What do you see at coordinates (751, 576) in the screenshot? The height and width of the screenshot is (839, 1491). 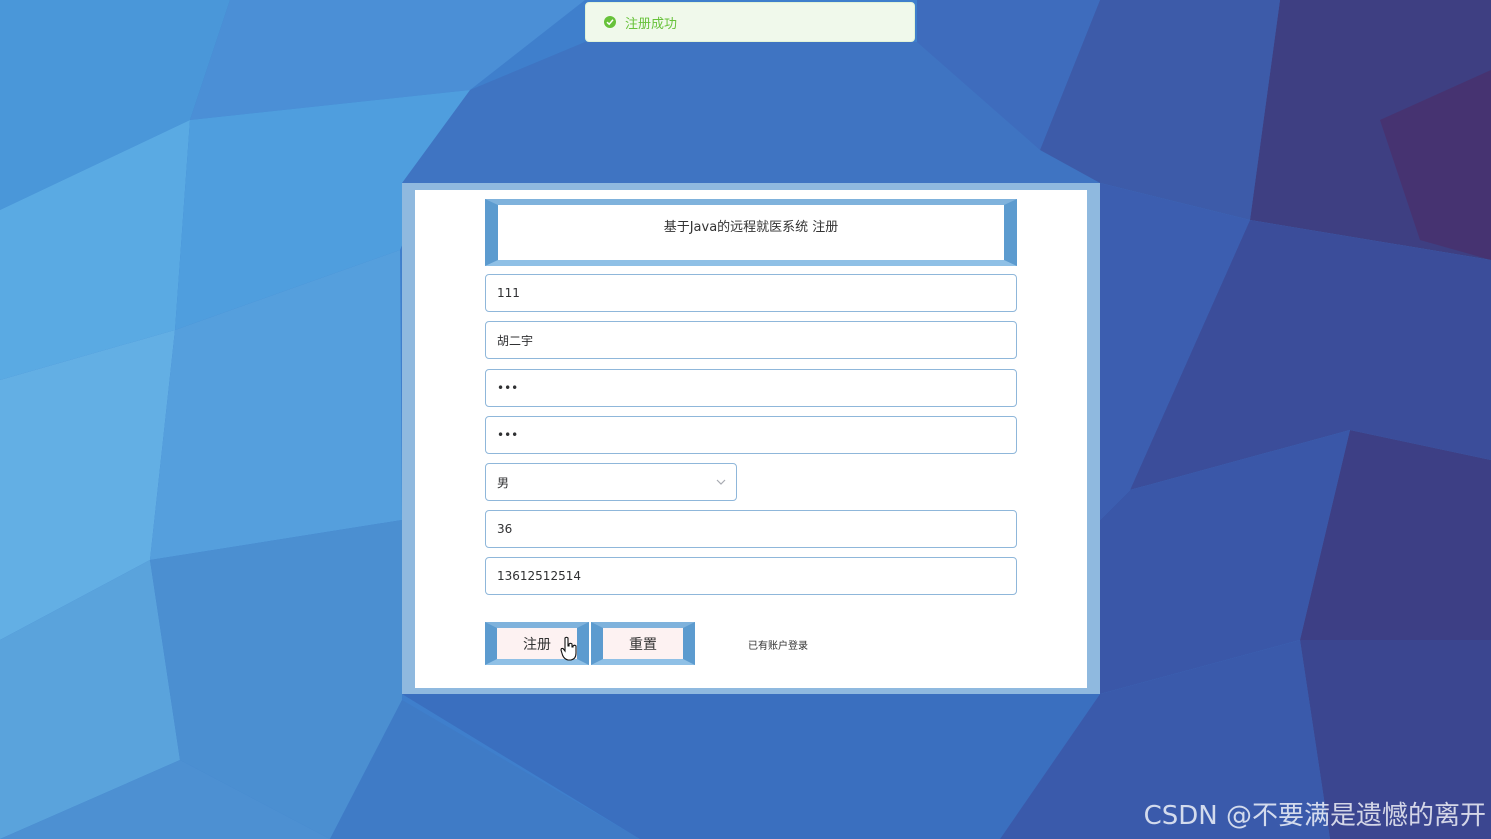 I see `phone-input: 13612512514` at bounding box center [751, 576].